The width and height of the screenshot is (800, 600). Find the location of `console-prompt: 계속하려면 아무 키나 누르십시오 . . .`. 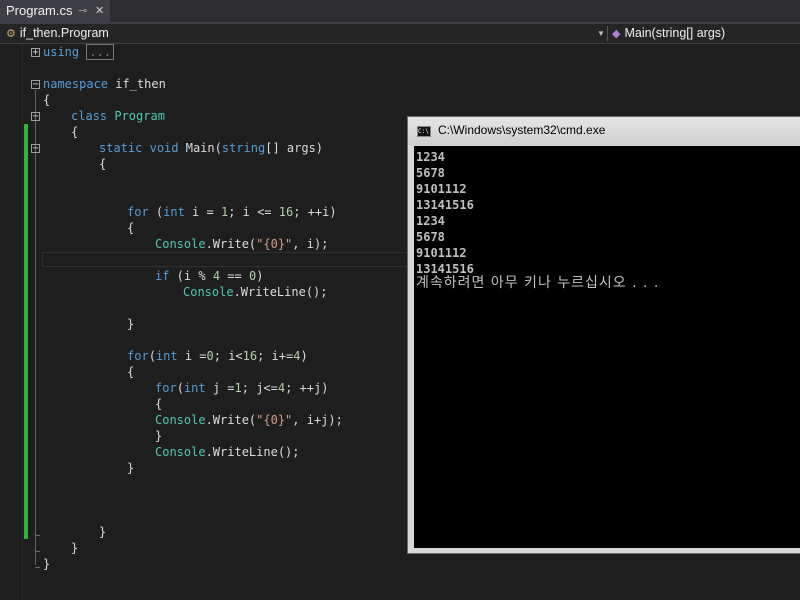

console-prompt: 계속하려면 아무 키나 누르십시오 . . . is located at coordinates (538, 283).